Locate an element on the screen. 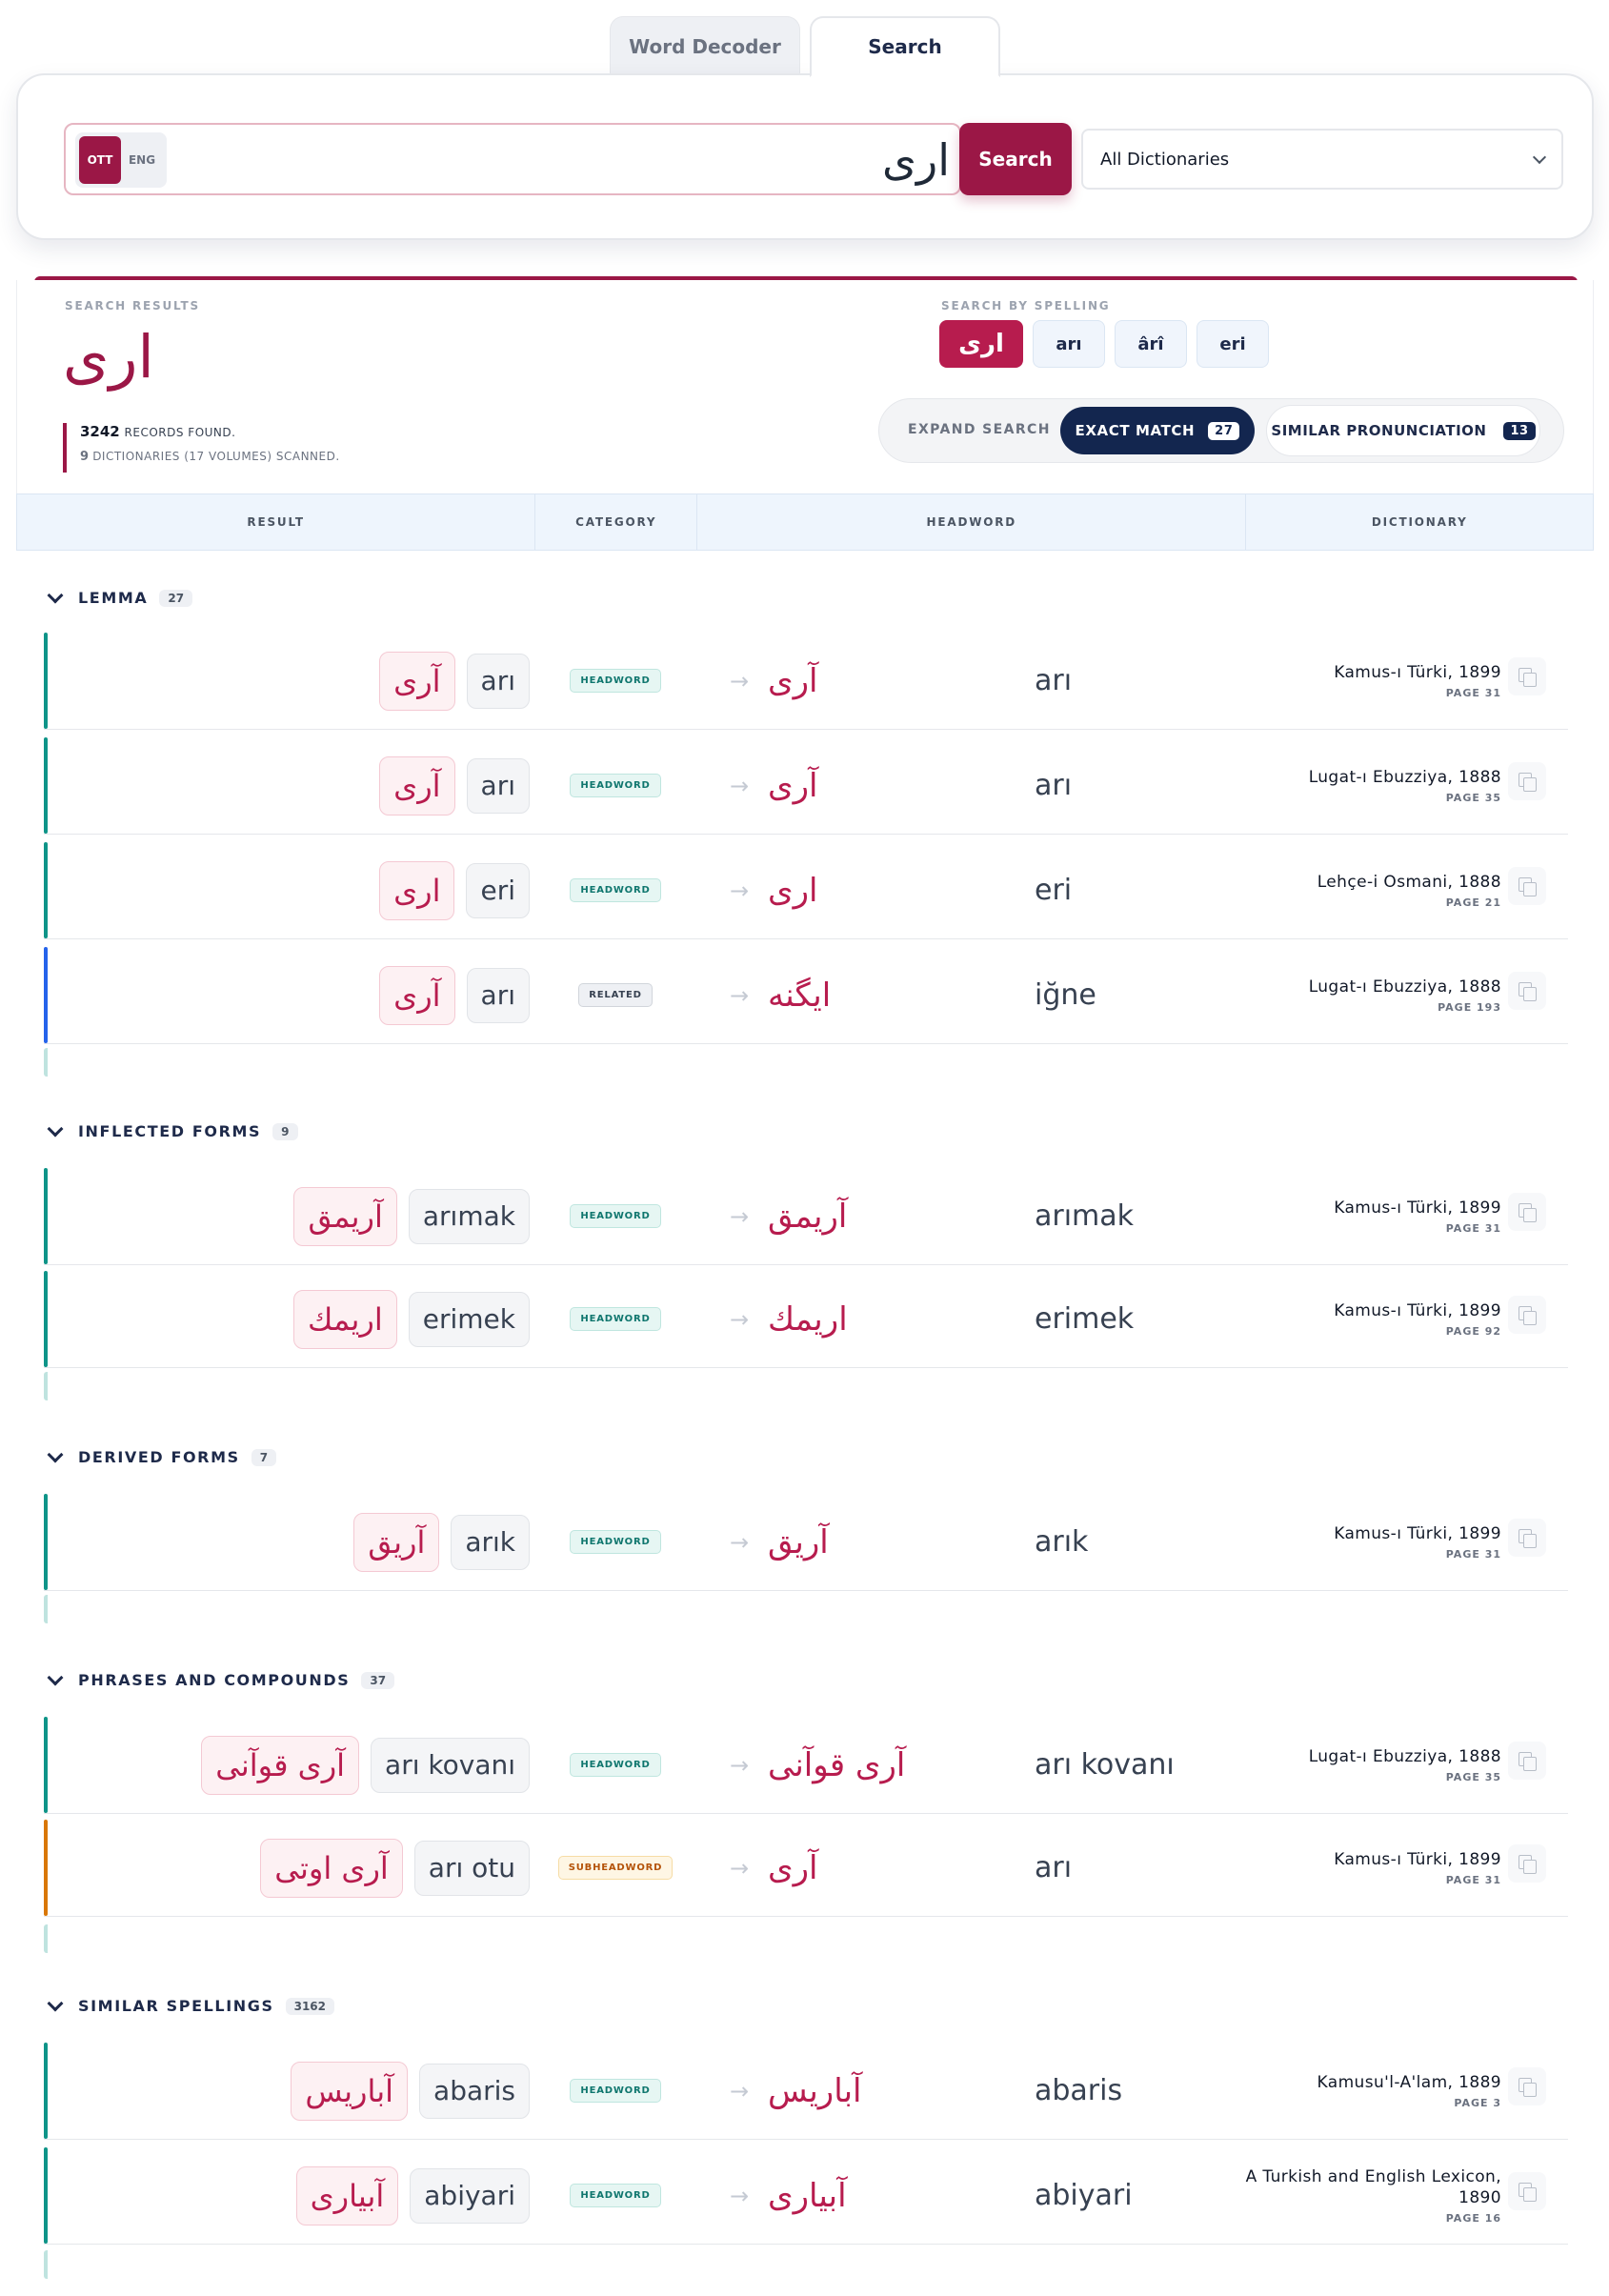 This screenshot has width=1609, height=2296. result-english-chip: arımak is located at coordinates (469, 1216).